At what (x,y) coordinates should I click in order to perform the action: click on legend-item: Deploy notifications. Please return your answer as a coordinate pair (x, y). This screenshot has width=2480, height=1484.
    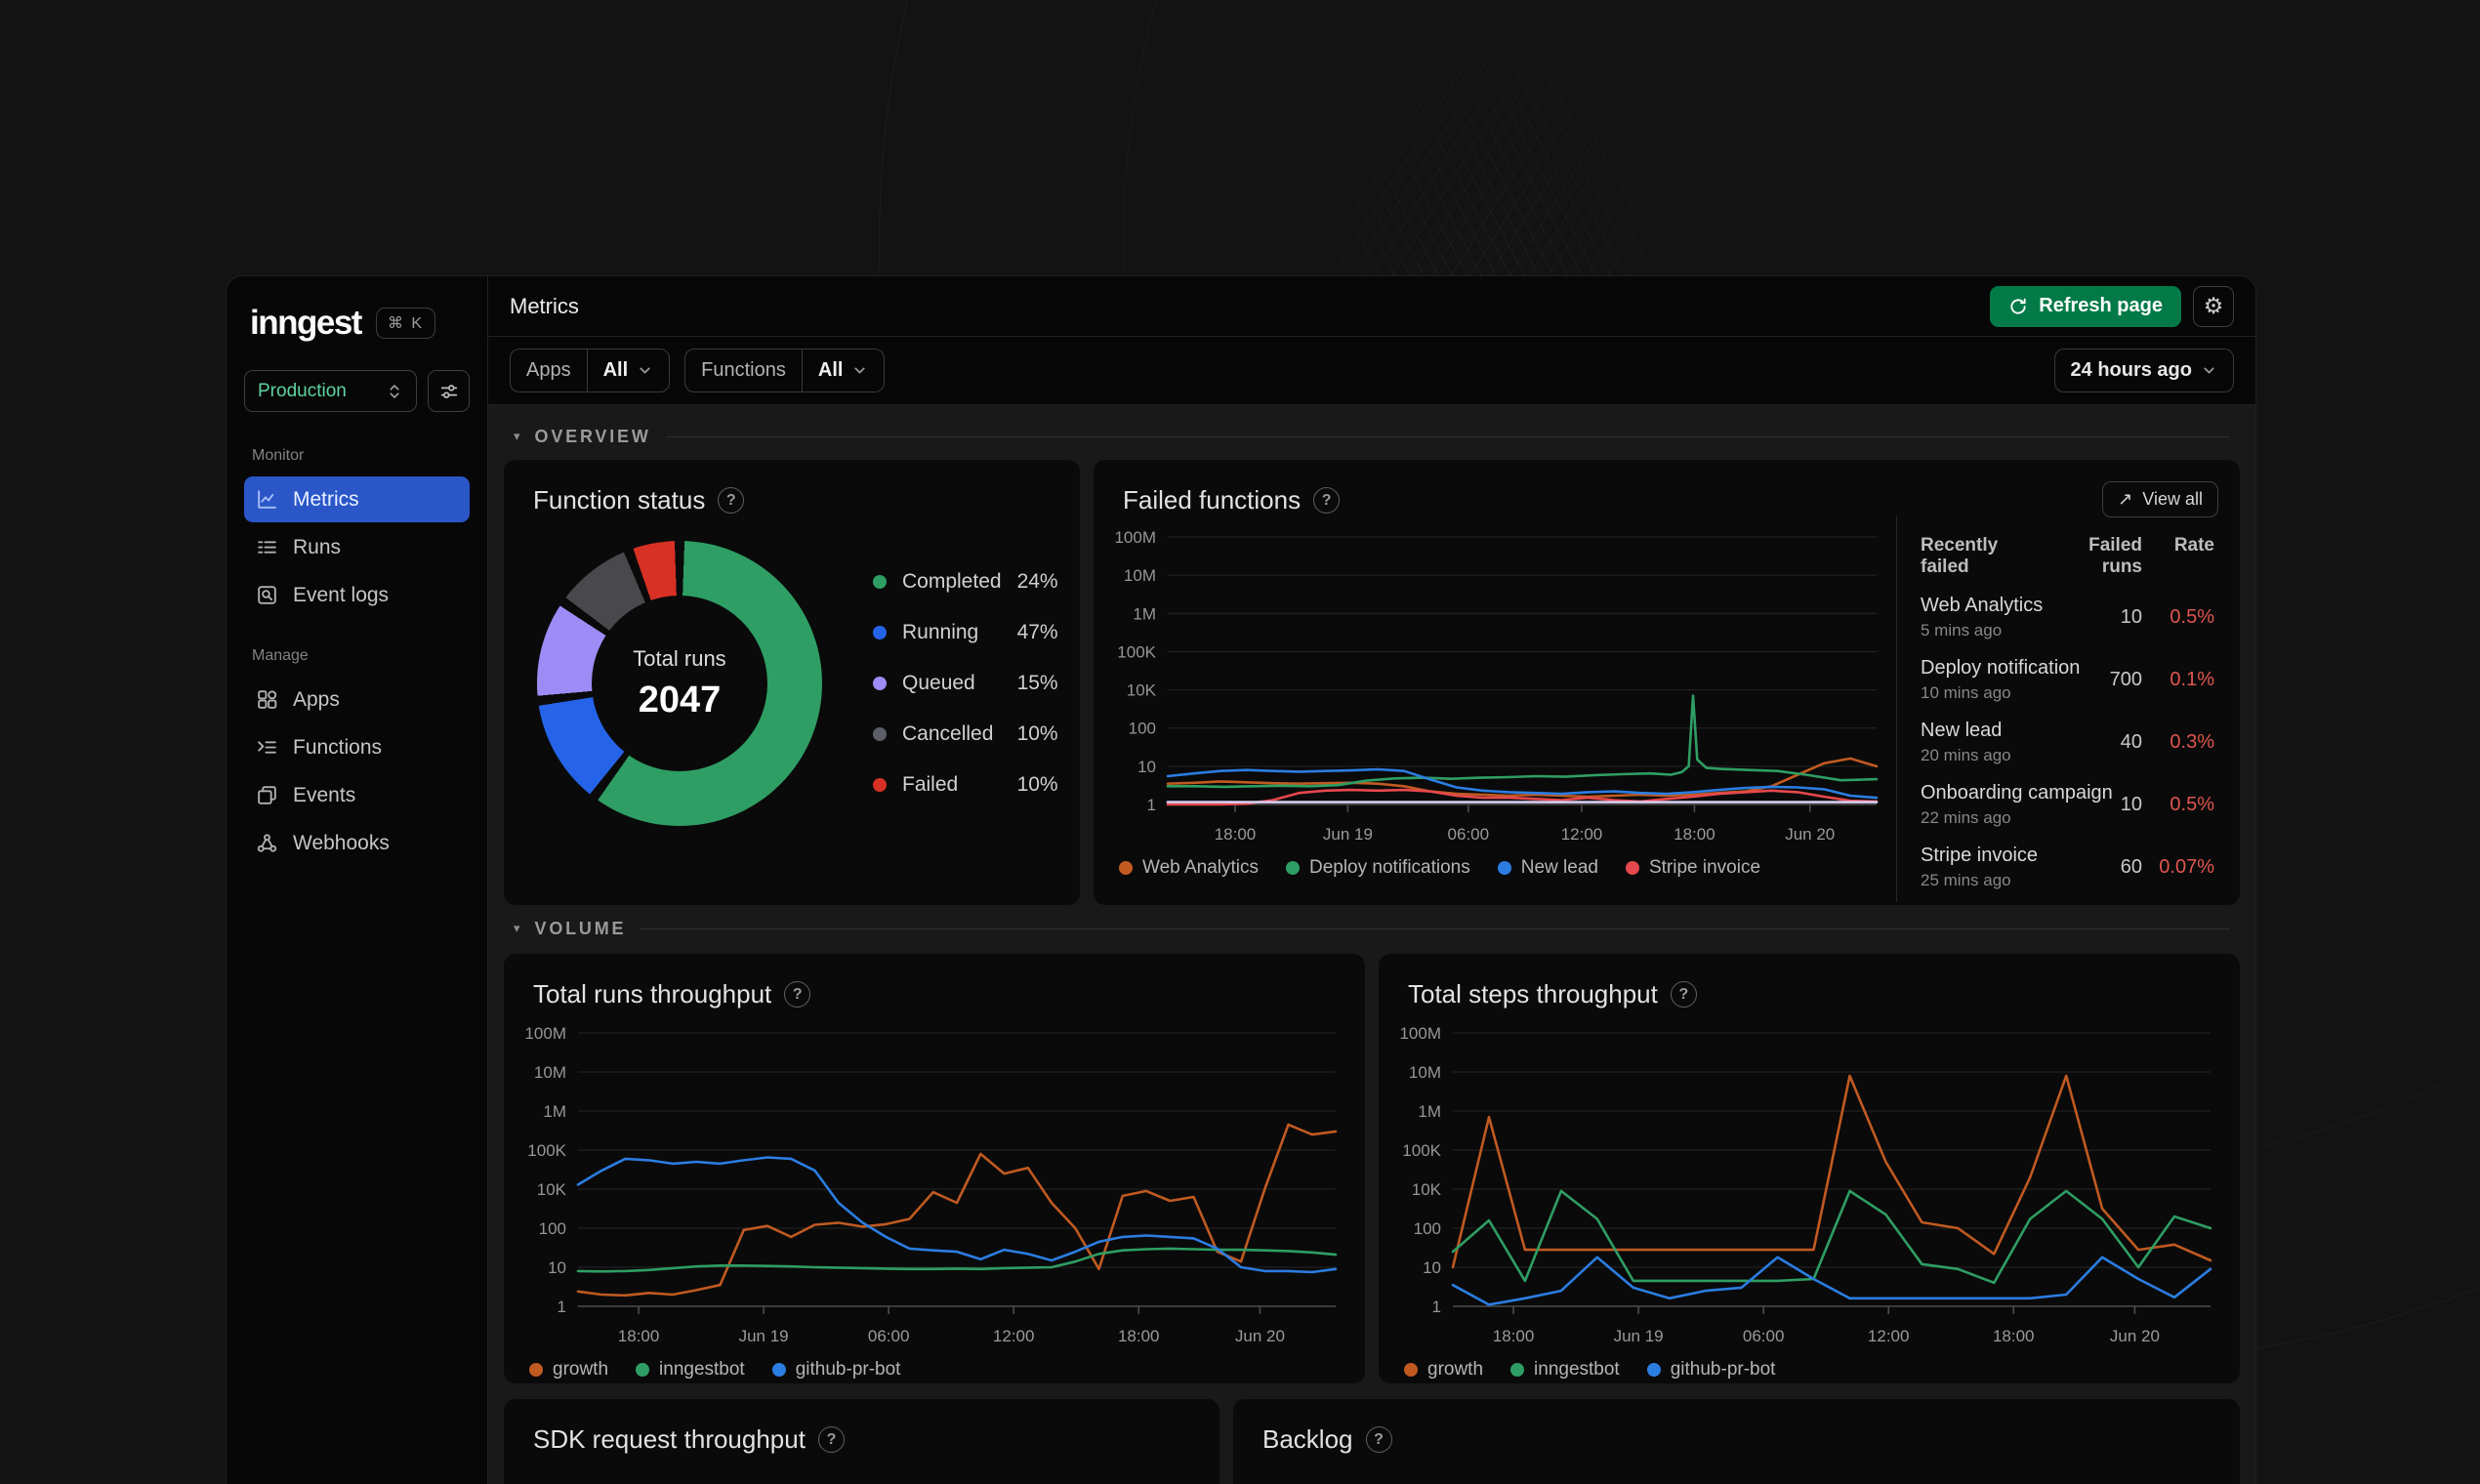
    Looking at the image, I should click on (1377, 868).